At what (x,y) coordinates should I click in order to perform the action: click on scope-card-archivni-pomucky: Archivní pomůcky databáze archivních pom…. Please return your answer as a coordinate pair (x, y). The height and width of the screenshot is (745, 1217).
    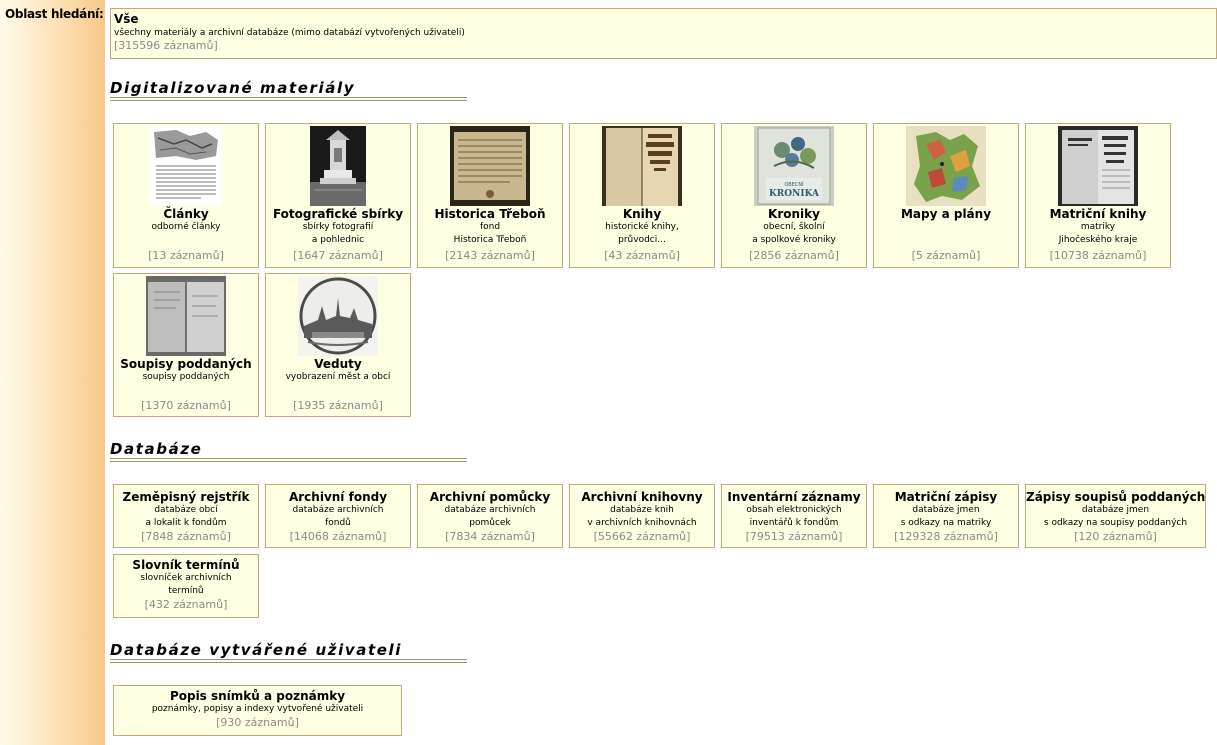
    Looking at the image, I should click on (490, 516).